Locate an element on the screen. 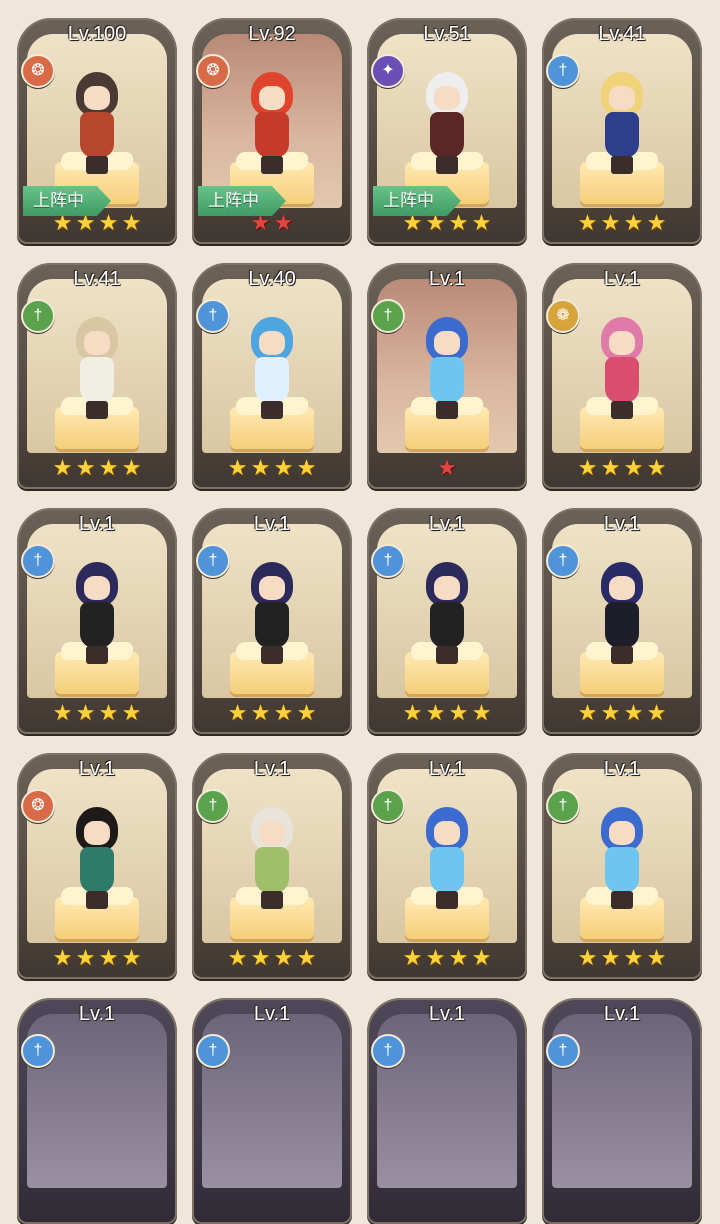 The width and height of the screenshot is (720, 1224). hero-card: Lv.1 ❂ ★ ★ ★ ★ is located at coordinates (97, 866).